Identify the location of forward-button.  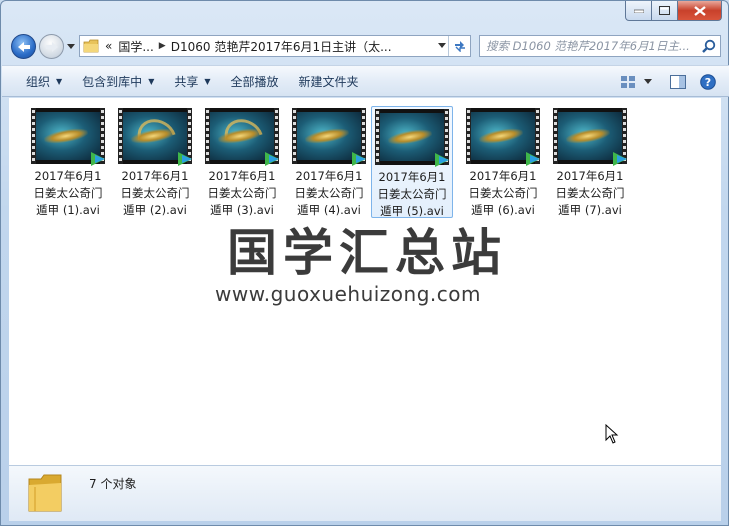
(51, 46).